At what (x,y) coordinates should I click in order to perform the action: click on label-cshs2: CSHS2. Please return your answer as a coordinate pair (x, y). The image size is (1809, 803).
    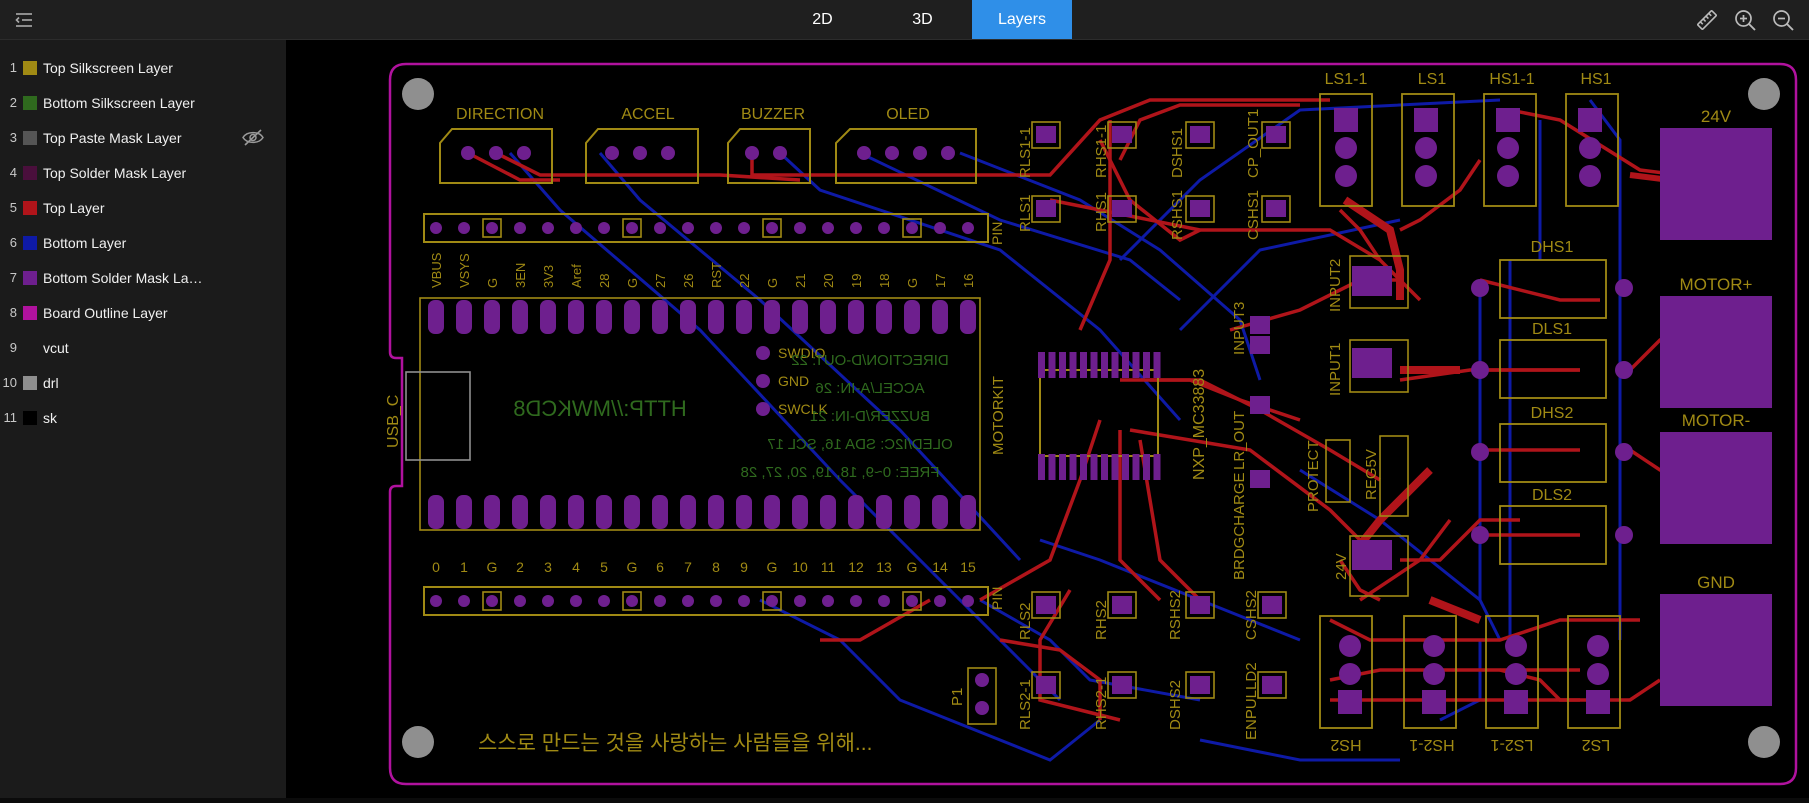
    Looking at the image, I should click on (1251, 615).